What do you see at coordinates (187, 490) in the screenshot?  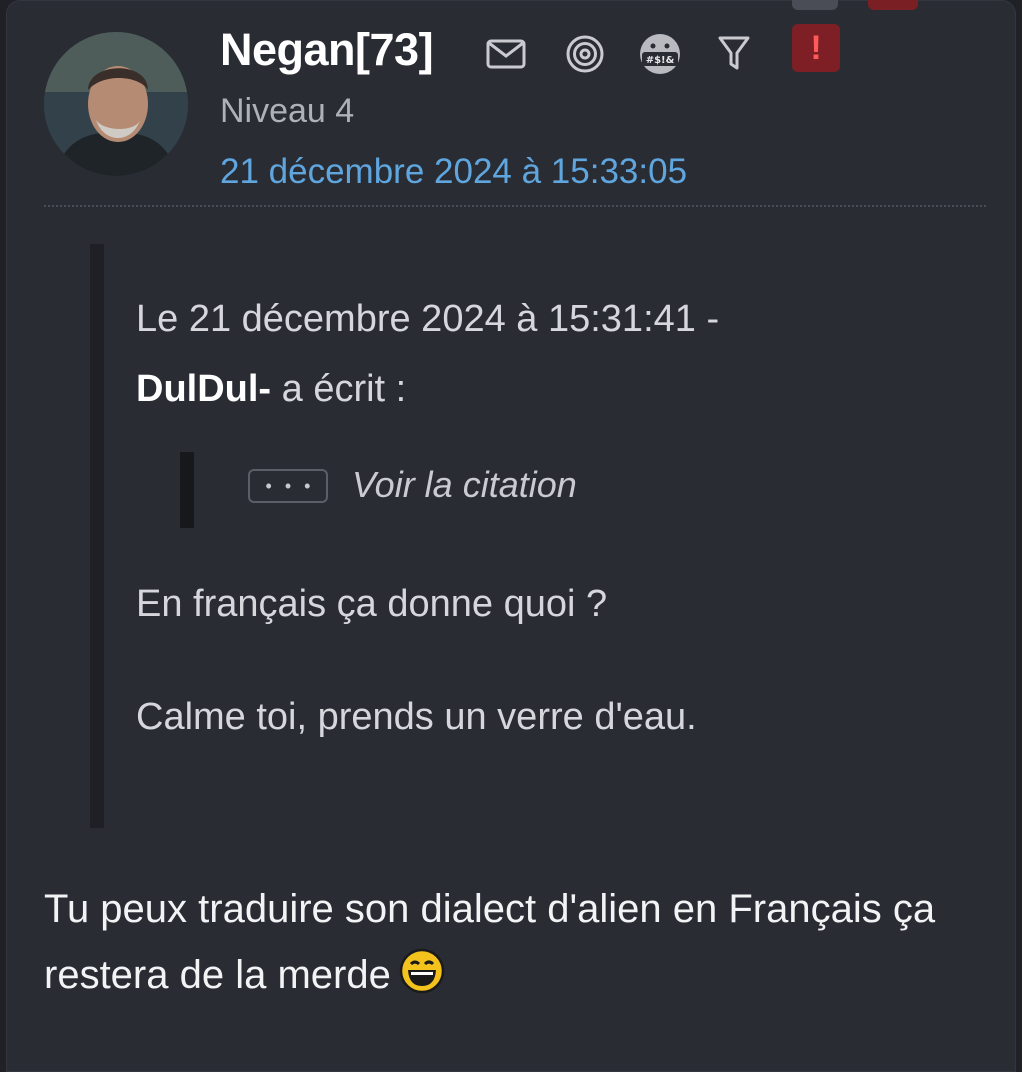 I see `nested-quote-bar` at bounding box center [187, 490].